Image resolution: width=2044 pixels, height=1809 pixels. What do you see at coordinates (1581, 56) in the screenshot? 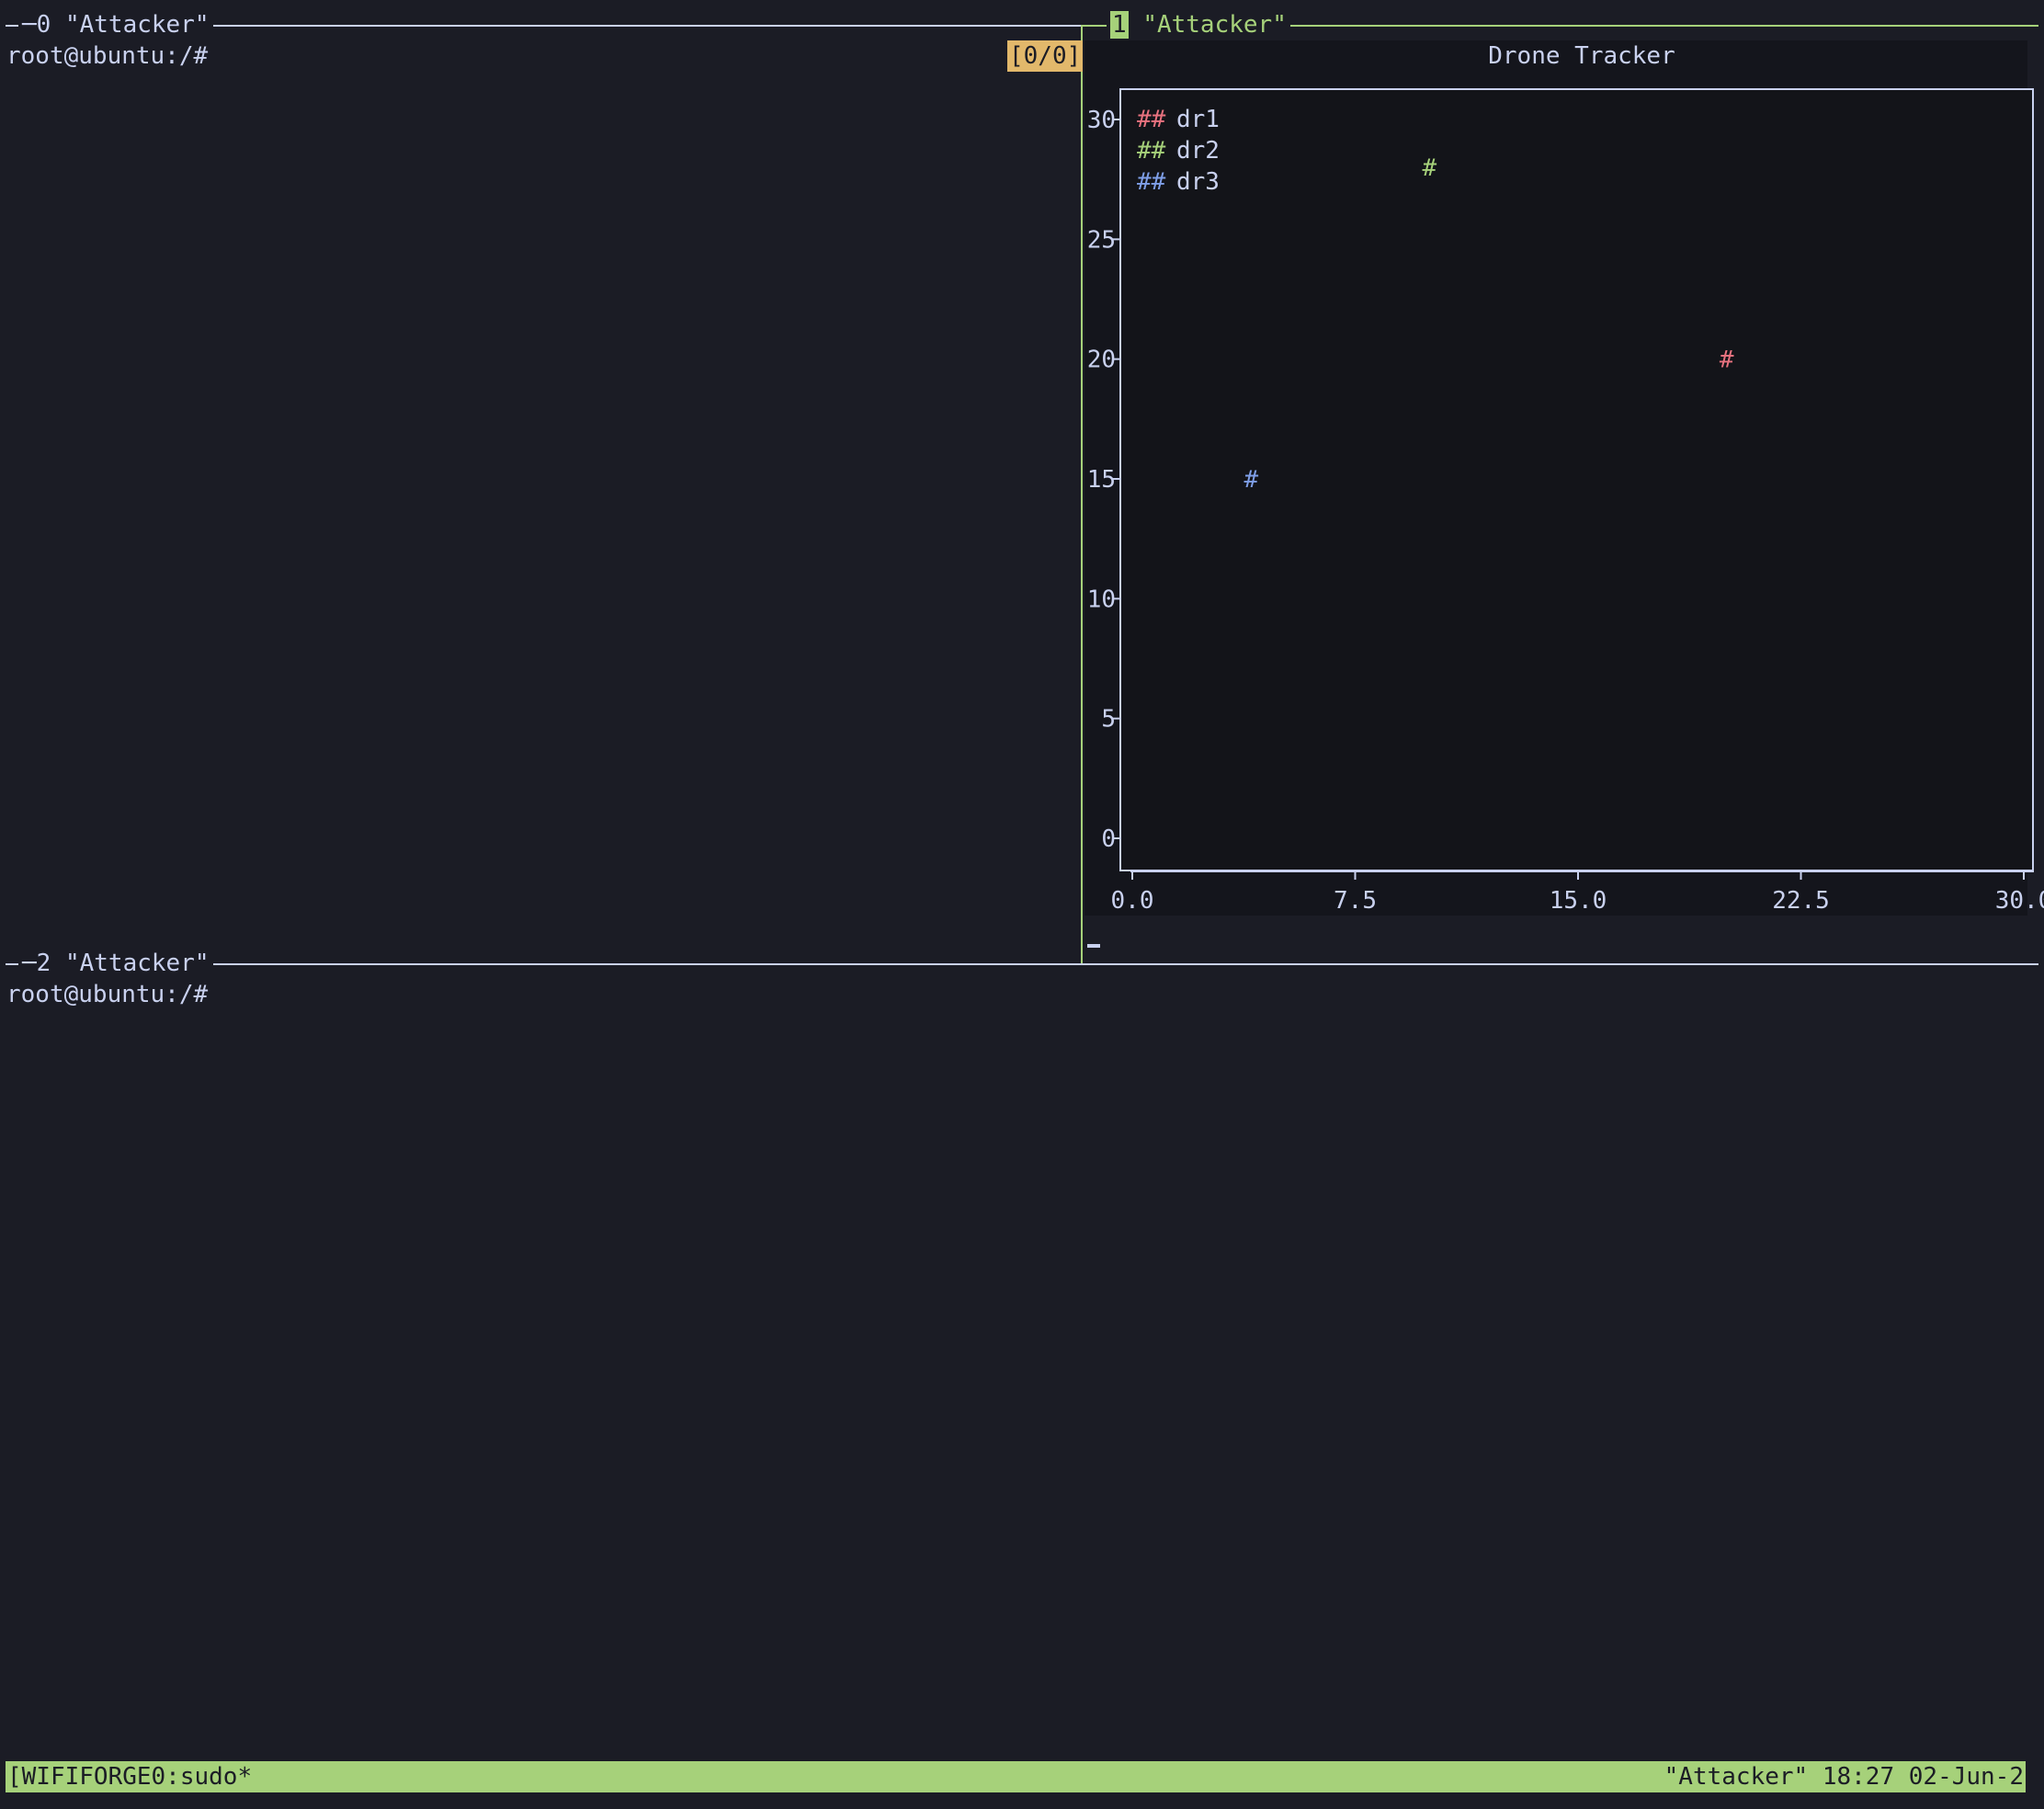
I see `chart-title: Drone Tracker` at bounding box center [1581, 56].